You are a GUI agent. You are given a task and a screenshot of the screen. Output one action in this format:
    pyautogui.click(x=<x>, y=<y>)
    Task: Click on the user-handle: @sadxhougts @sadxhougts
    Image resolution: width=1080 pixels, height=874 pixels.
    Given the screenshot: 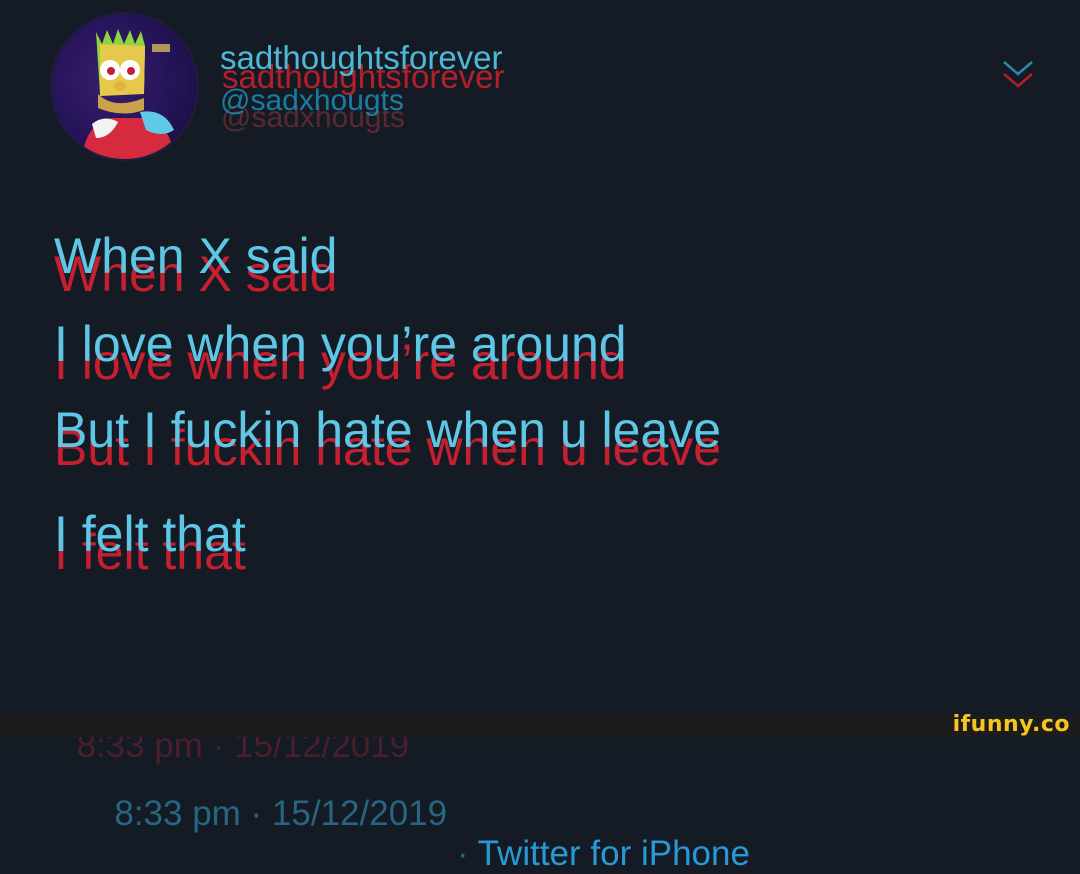 What is the action you would take?
    pyautogui.click(x=312, y=108)
    